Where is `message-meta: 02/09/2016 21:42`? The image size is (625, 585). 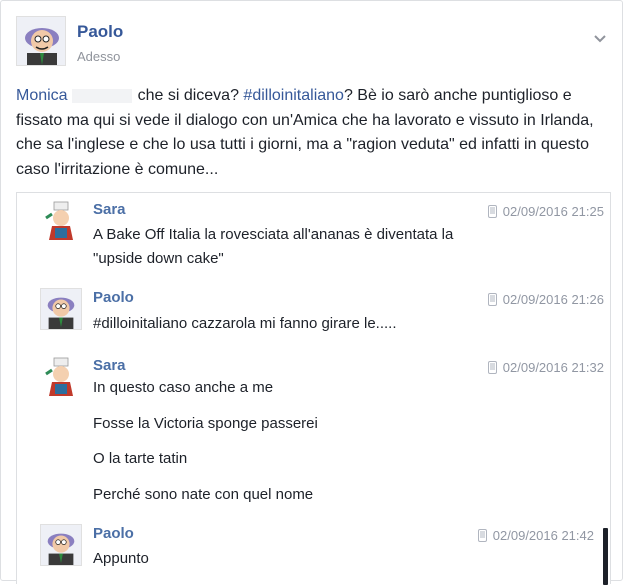 message-meta: 02/09/2016 21:42 is located at coordinates (535, 535).